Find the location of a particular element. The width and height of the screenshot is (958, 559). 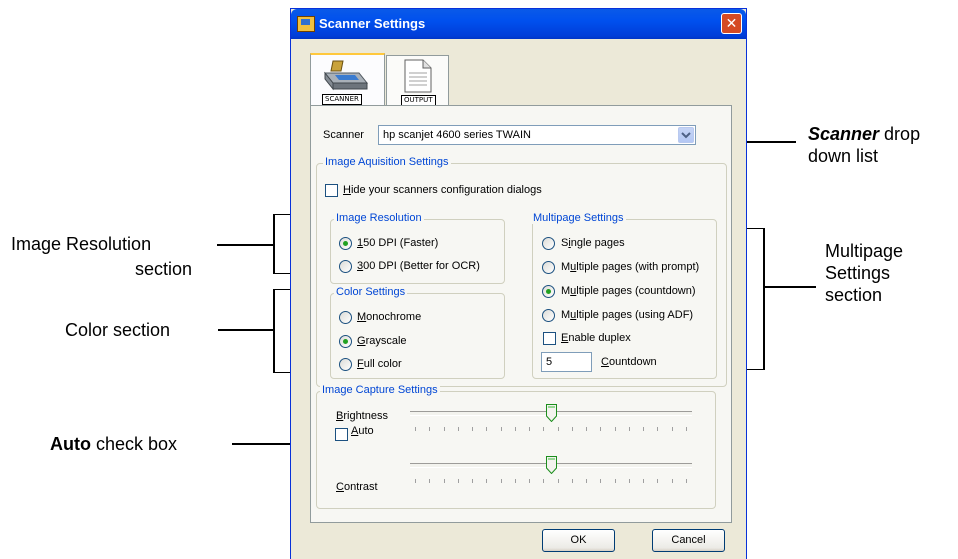

scanner-label: Scanner is located at coordinates (343, 135).